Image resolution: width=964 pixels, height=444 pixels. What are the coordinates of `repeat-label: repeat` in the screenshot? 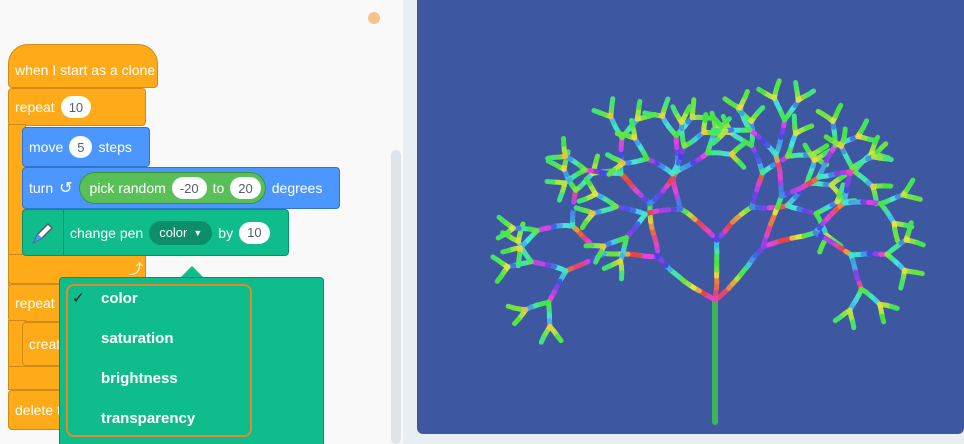 It's located at (35, 107).